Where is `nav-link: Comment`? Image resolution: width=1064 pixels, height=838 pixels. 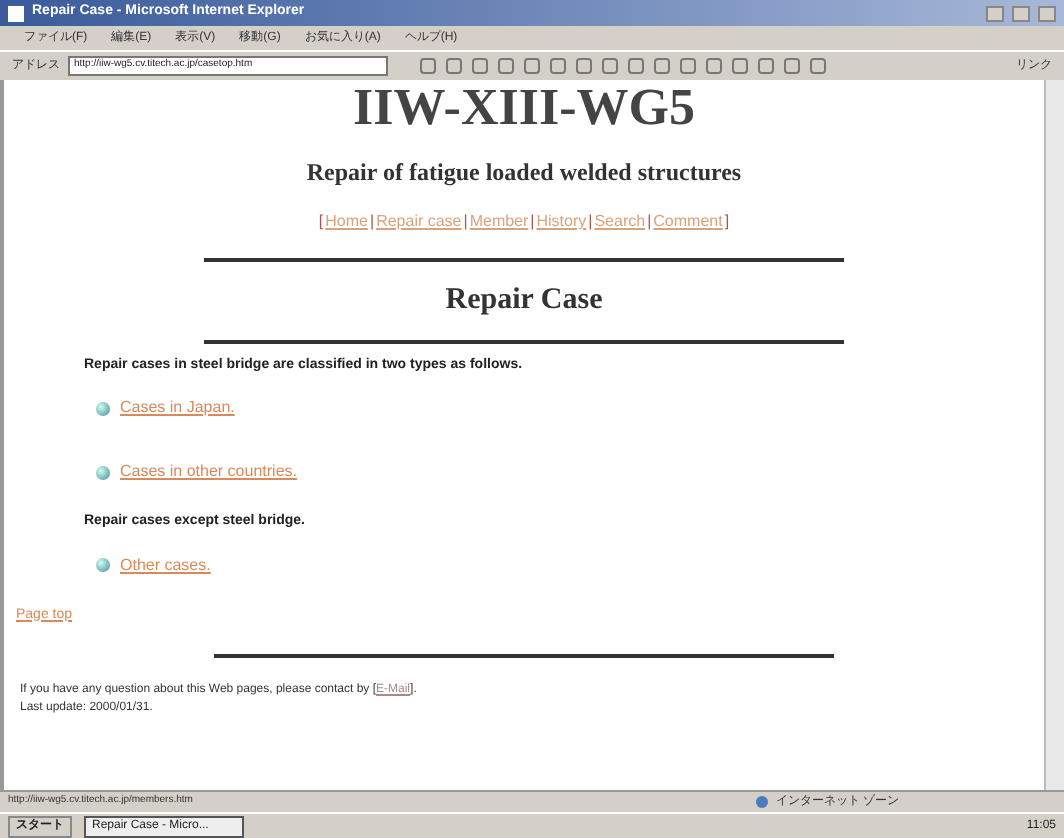 nav-link: Comment is located at coordinates (688, 222).